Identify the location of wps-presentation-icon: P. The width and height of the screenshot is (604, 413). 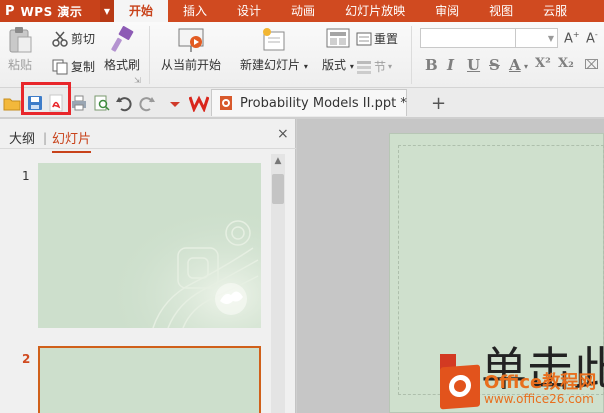
(10, 11).